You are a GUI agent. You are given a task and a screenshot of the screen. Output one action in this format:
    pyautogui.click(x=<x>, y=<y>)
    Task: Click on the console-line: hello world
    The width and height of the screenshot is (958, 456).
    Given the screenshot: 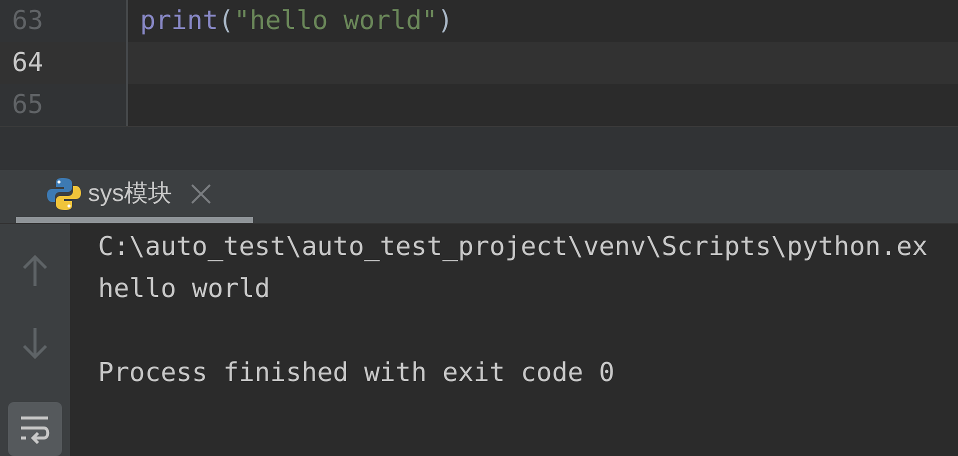 What is the action you would take?
    pyautogui.click(x=184, y=289)
    